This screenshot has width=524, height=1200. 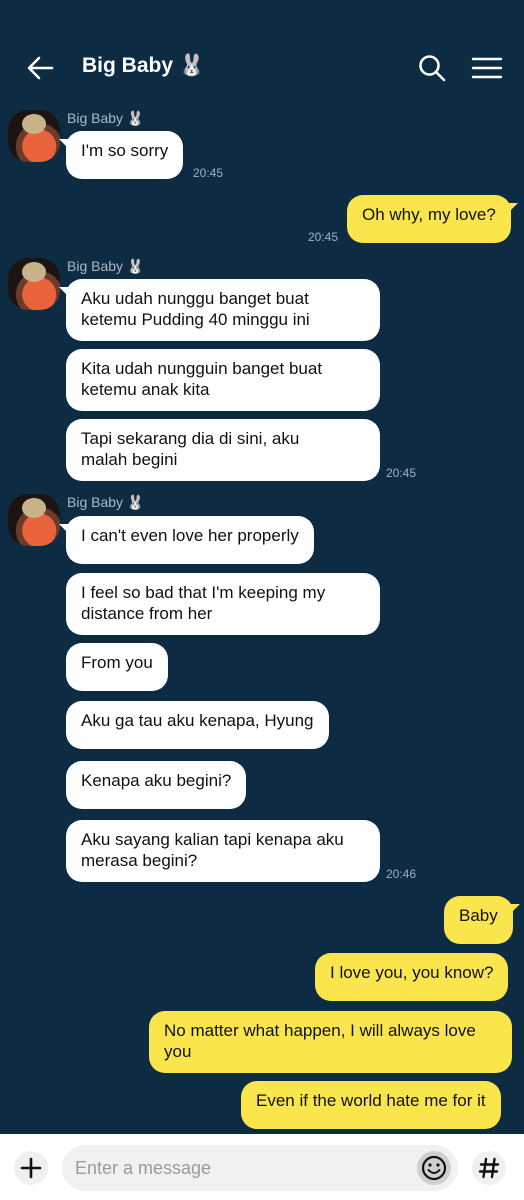 What do you see at coordinates (487, 68) in the screenshot?
I see `hamburger-menu-icon` at bounding box center [487, 68].